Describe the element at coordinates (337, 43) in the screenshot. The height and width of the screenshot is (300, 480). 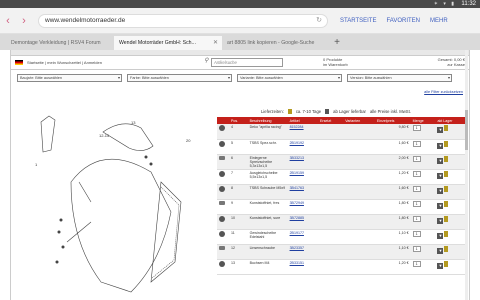
I see `add-tab-icon: +` at that location.